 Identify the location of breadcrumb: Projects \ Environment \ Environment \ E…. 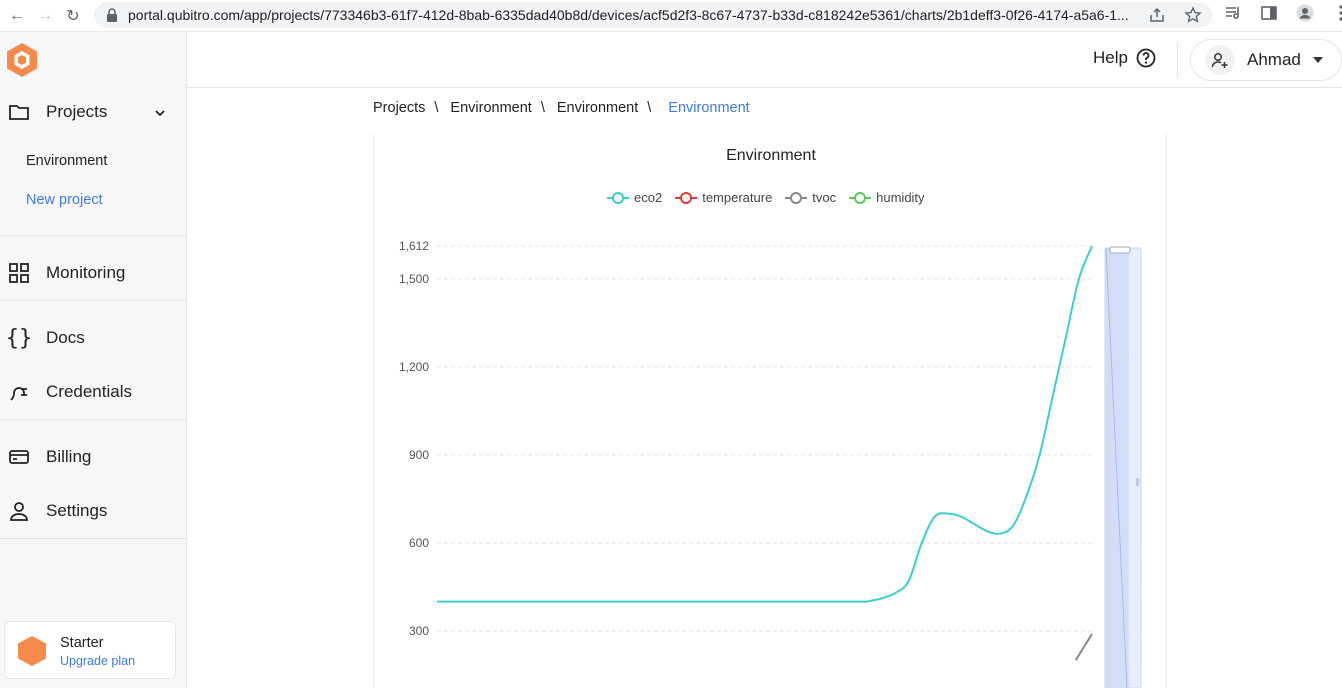
(561, 108).